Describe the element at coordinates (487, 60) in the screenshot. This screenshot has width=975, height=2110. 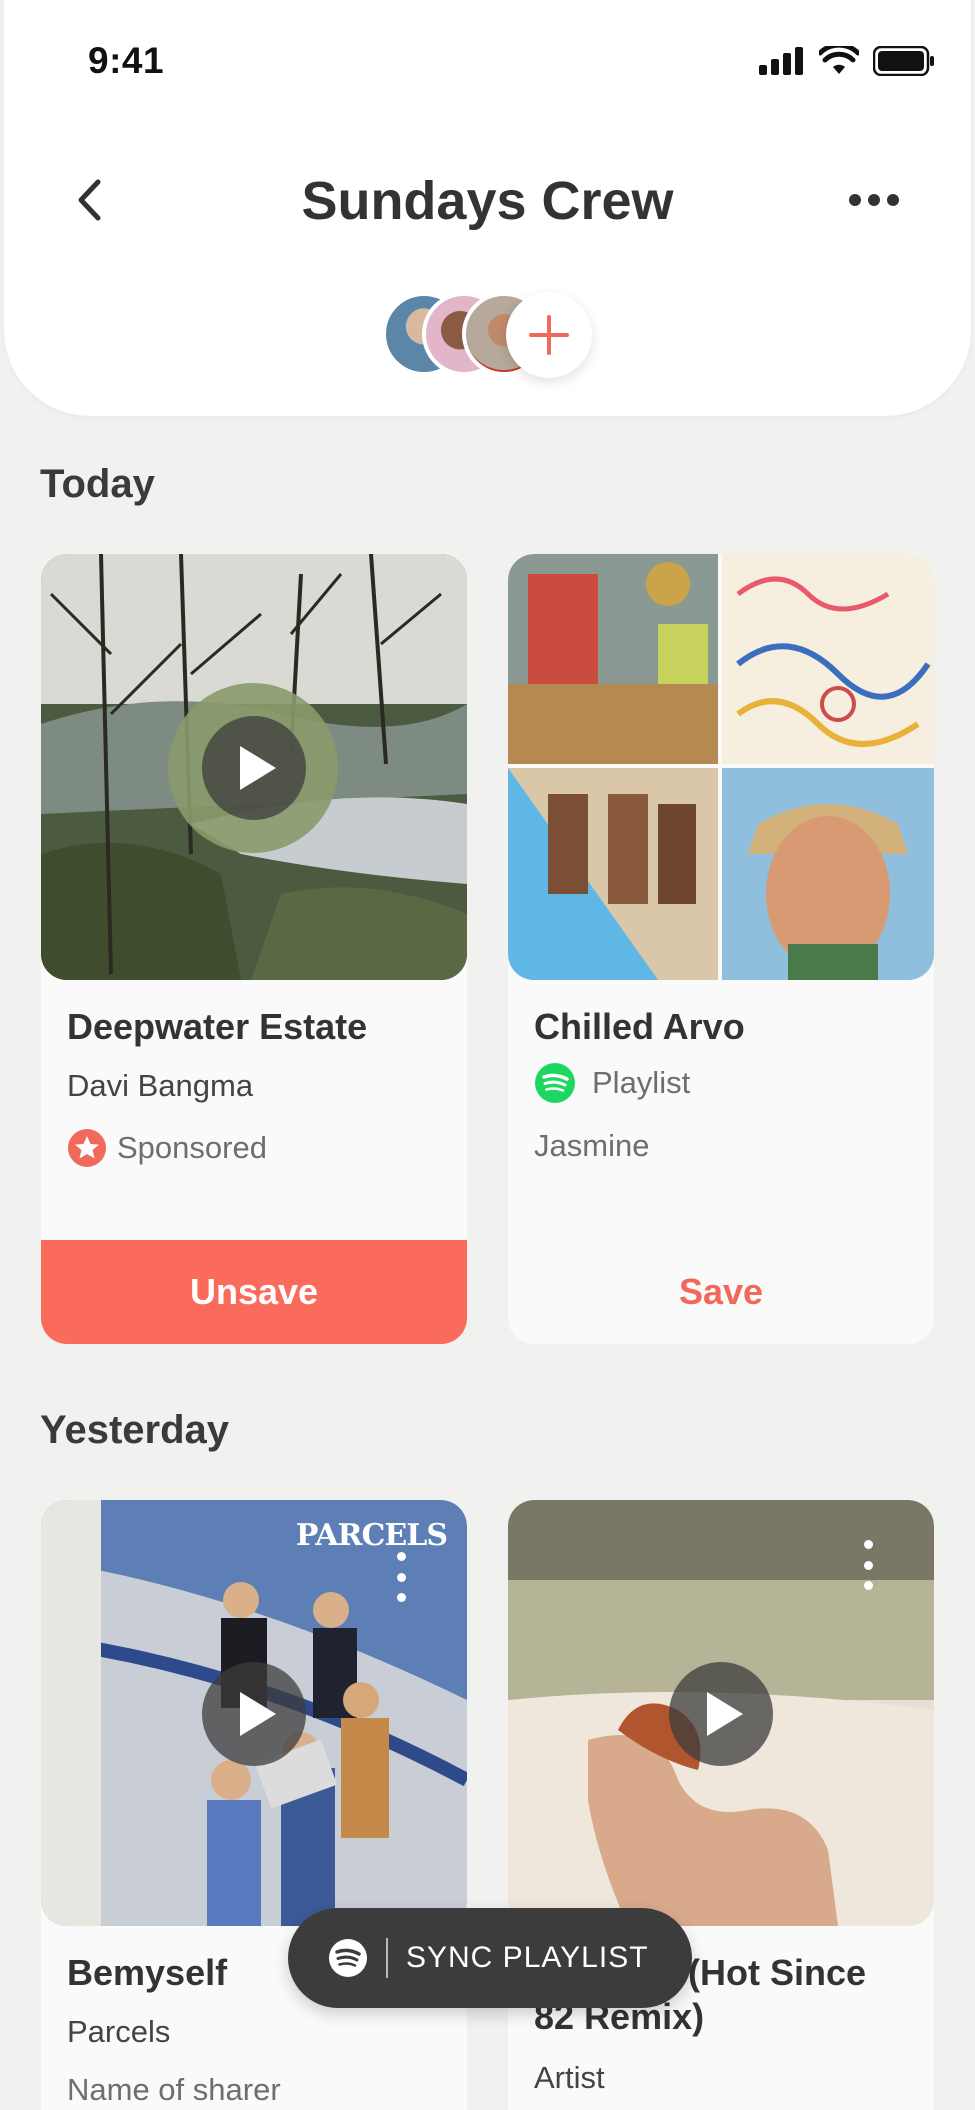
I see `status-bar: 9:41` at that location.